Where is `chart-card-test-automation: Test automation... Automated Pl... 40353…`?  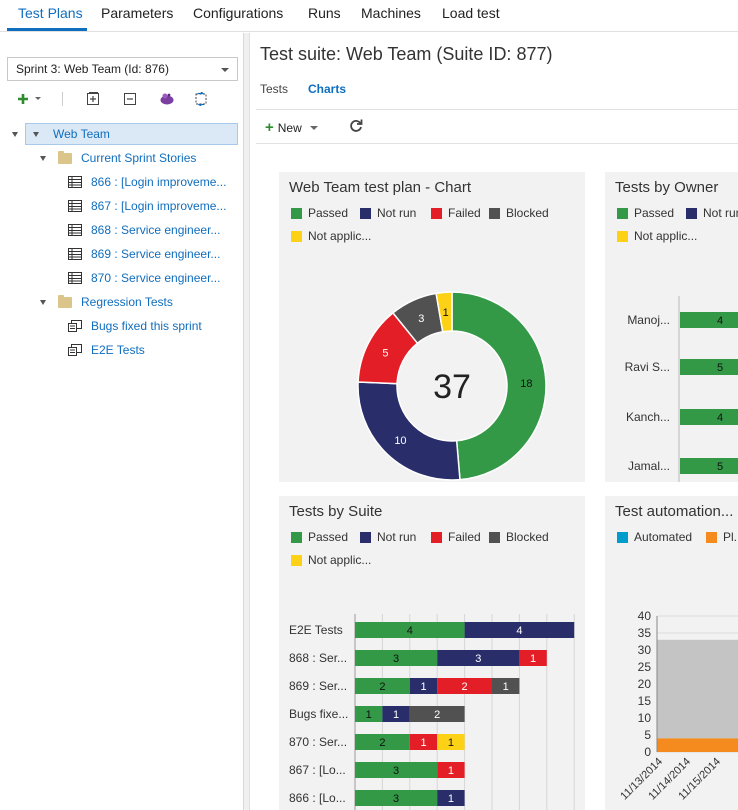
chart-card-test-automation: Test automation... Automated Pl... 40353… is located at coordinates (671, 653).